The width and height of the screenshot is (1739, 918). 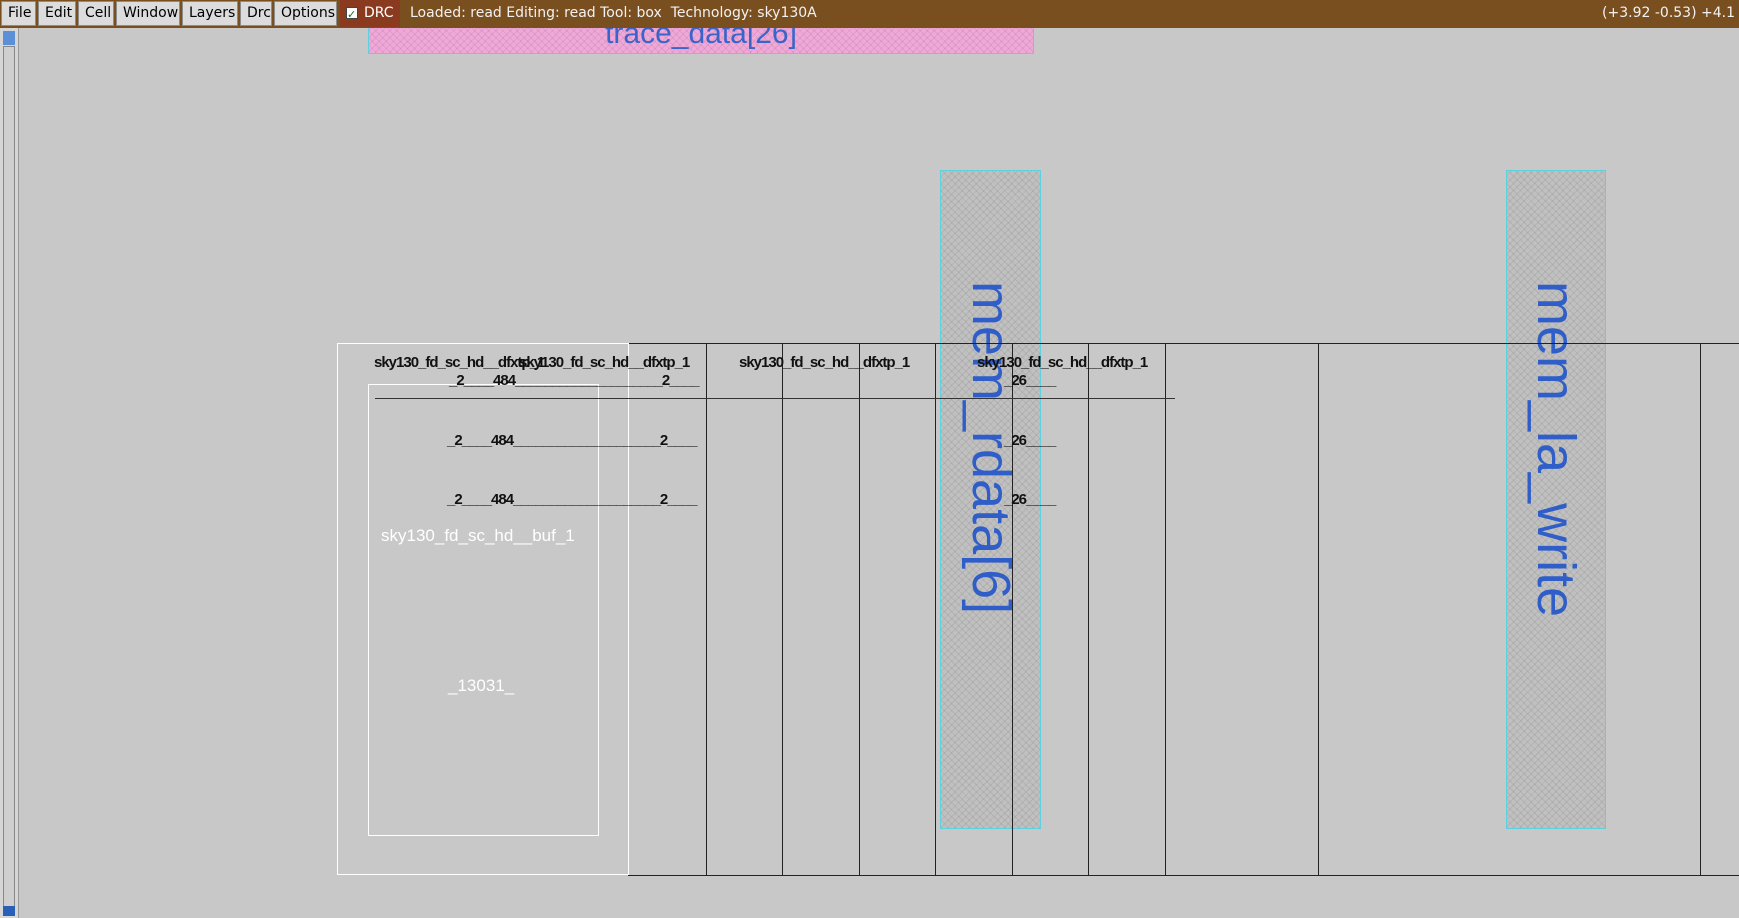 I want to click on drc-toggle-label: DRC, so click(x=379, y=13).